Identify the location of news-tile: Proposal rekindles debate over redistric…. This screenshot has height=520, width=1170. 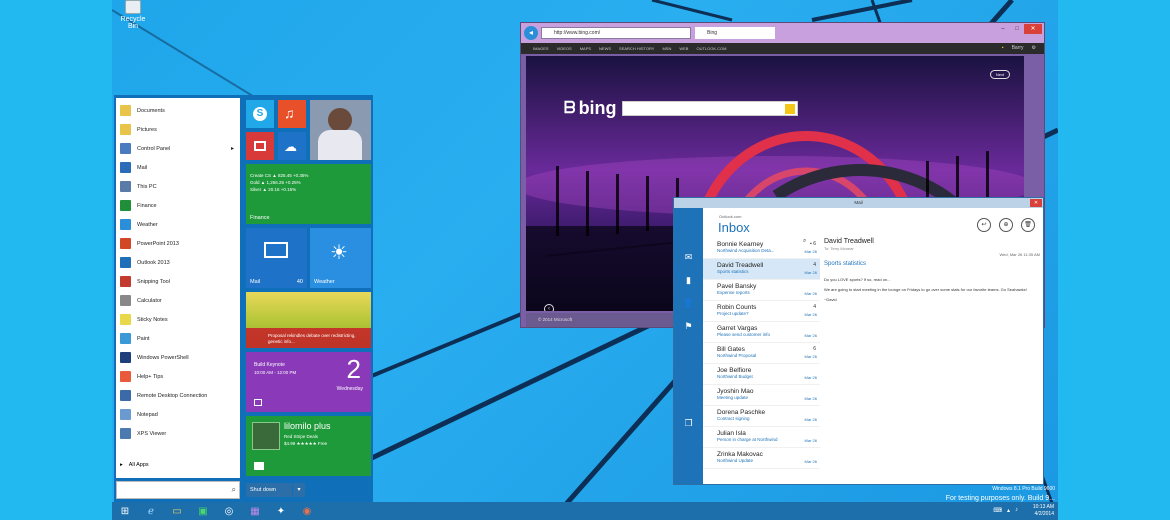
(308, 320).